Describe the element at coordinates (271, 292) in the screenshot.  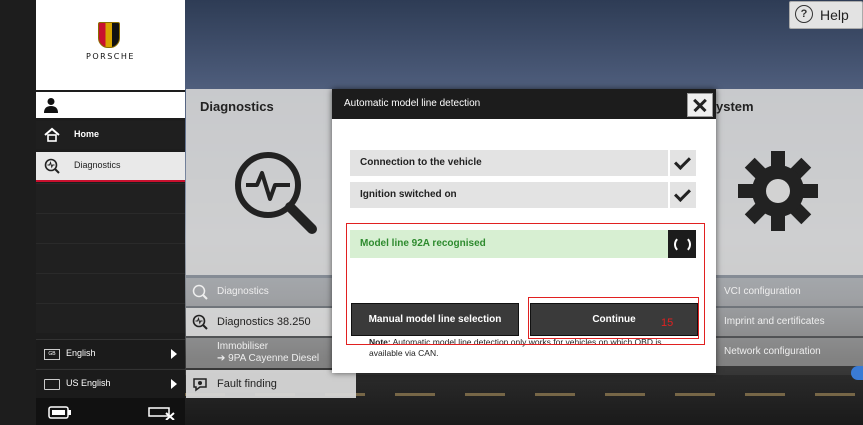
I see `menu-item-diagnostics: Diagnostics` at that location.